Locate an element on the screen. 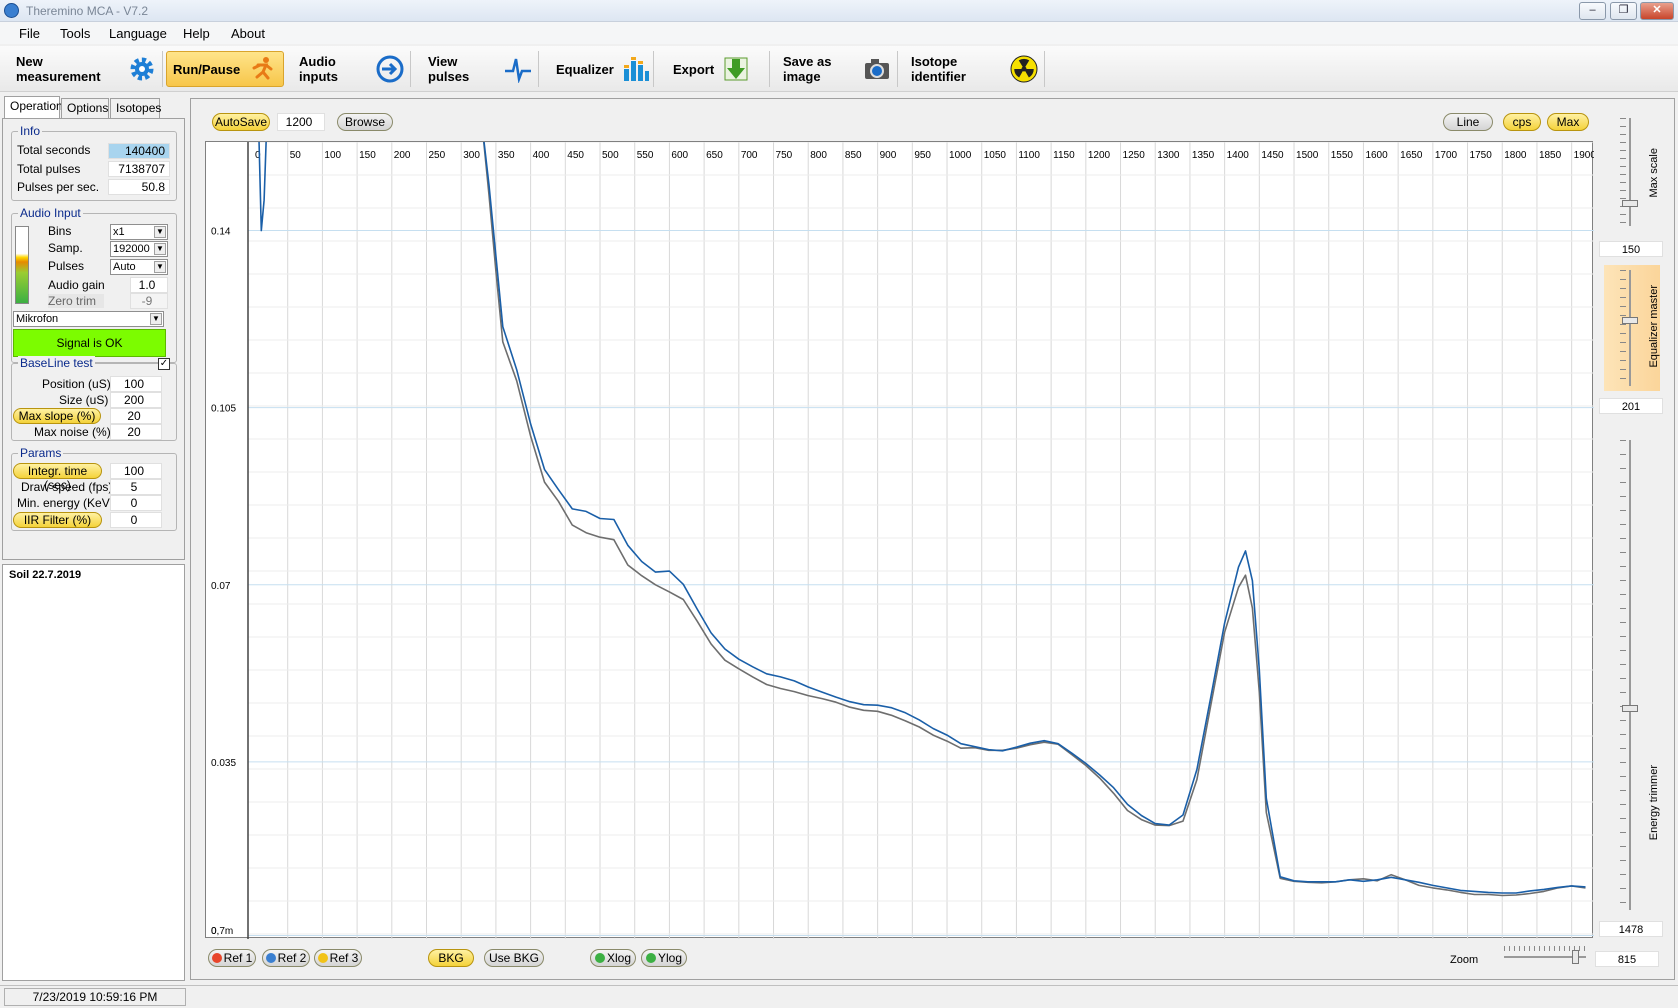 This screenshot has width=1678, height=1008. ref1-button: Ref 1 is located at coordinates (232, 958).